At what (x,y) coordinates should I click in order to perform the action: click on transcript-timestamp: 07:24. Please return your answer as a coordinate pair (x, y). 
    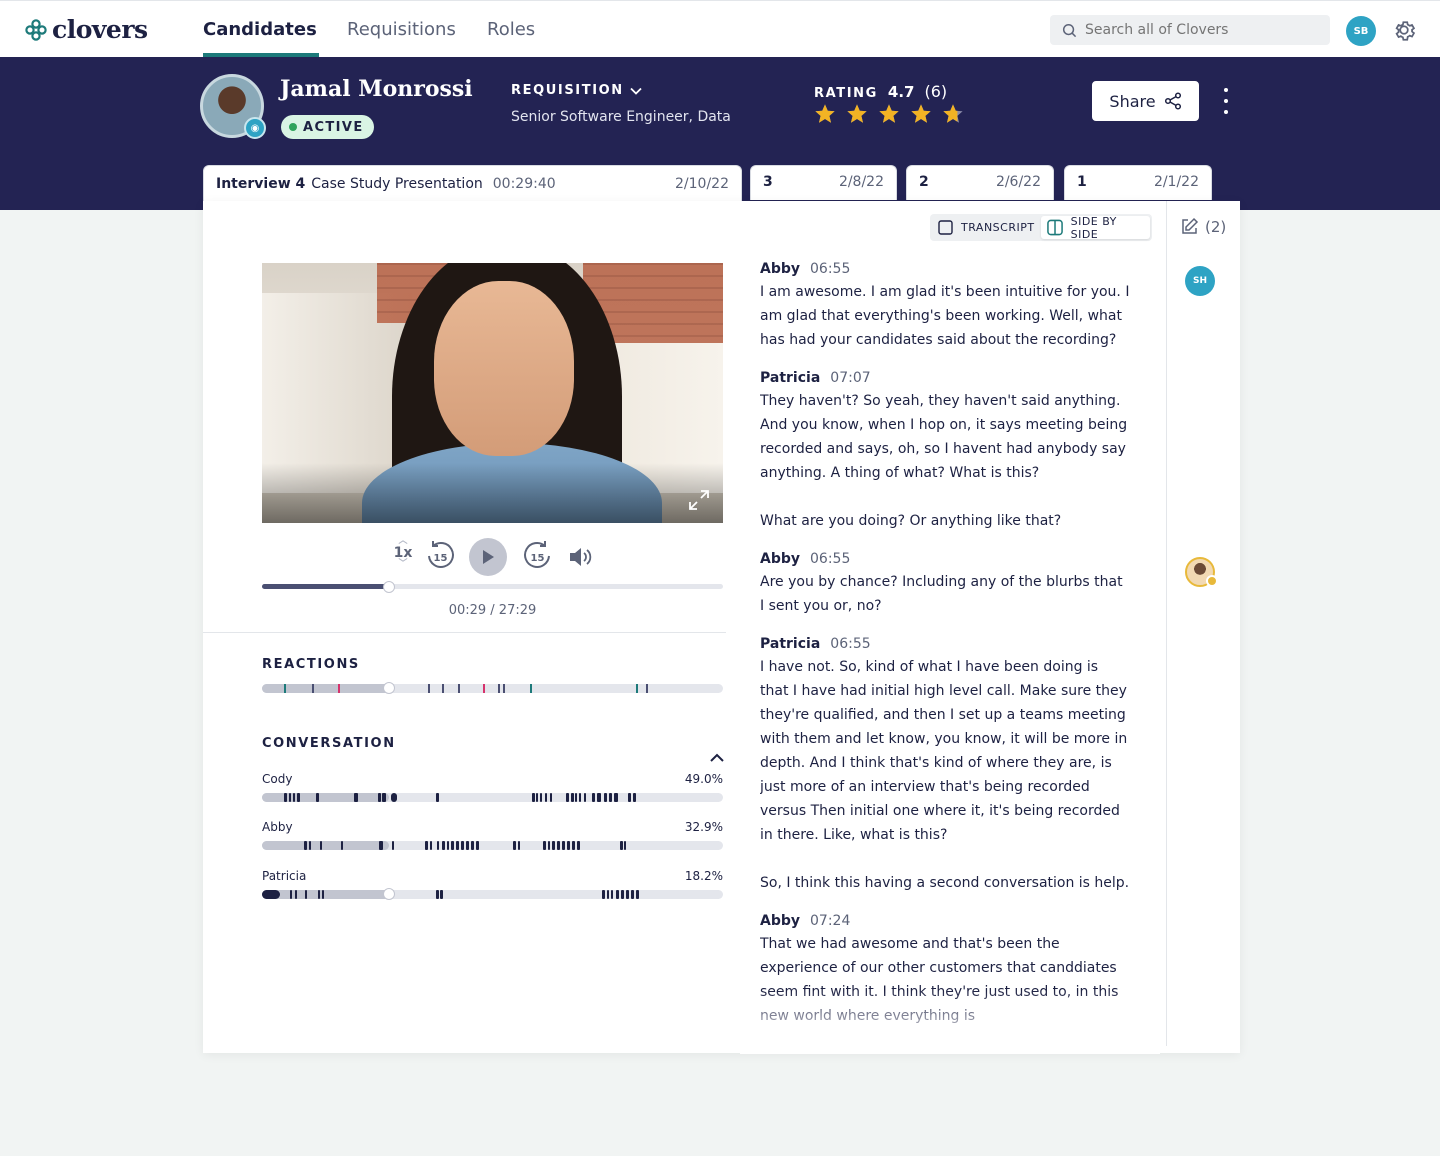
    Looking at the image, I should click on (830, 921).